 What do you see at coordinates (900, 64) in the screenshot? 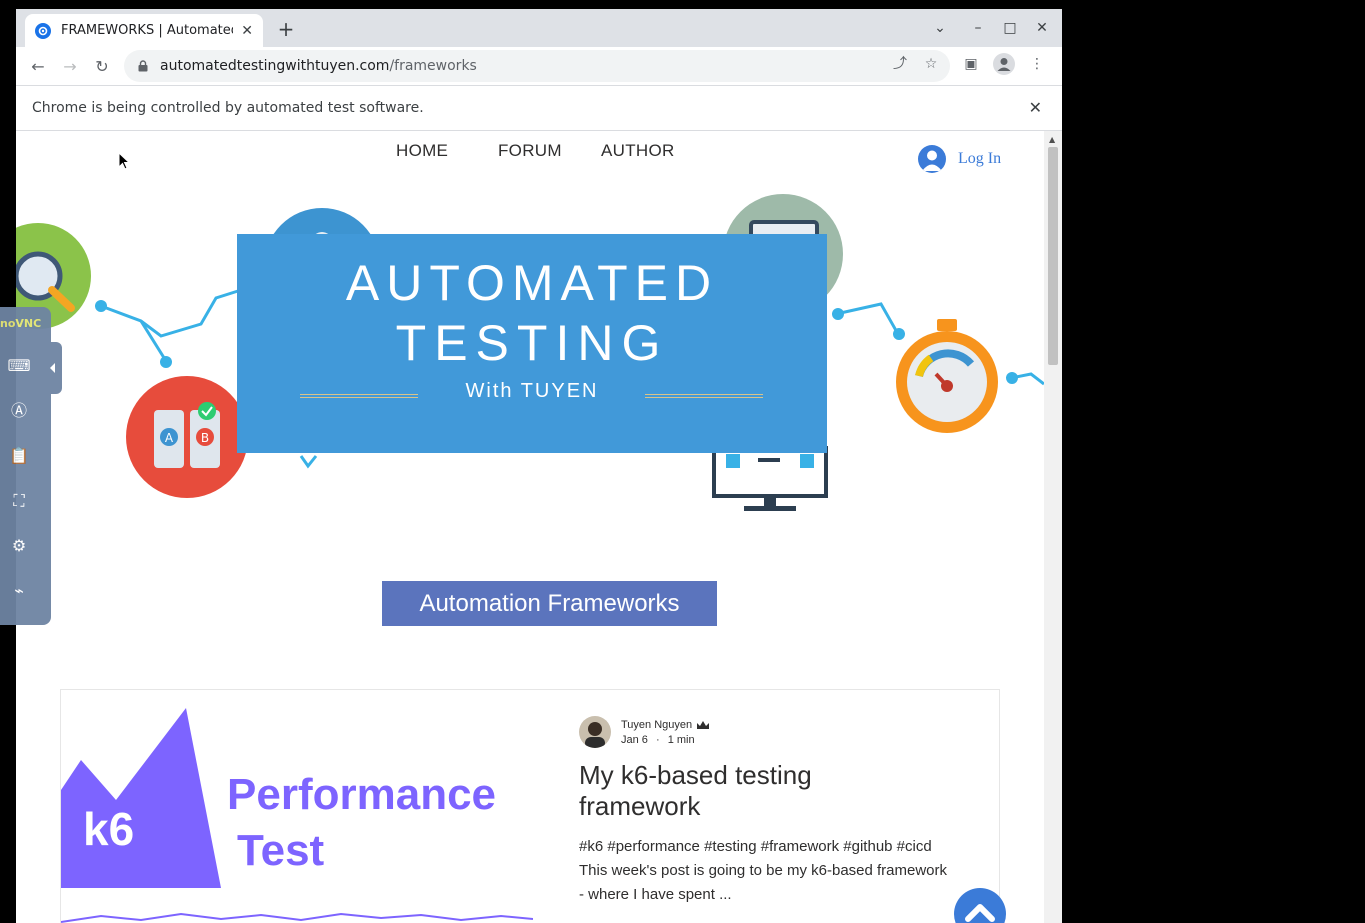
I see `share-icon: ⤴` at bounding box center [900, 64].